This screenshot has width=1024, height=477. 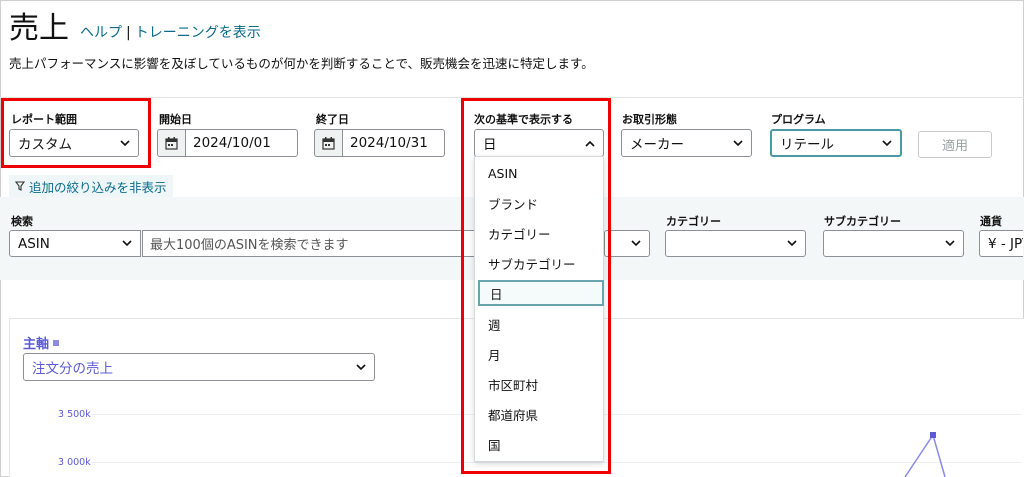 I want to click on currency-value: ¥ - JPY, so click(x=1005, y=243).